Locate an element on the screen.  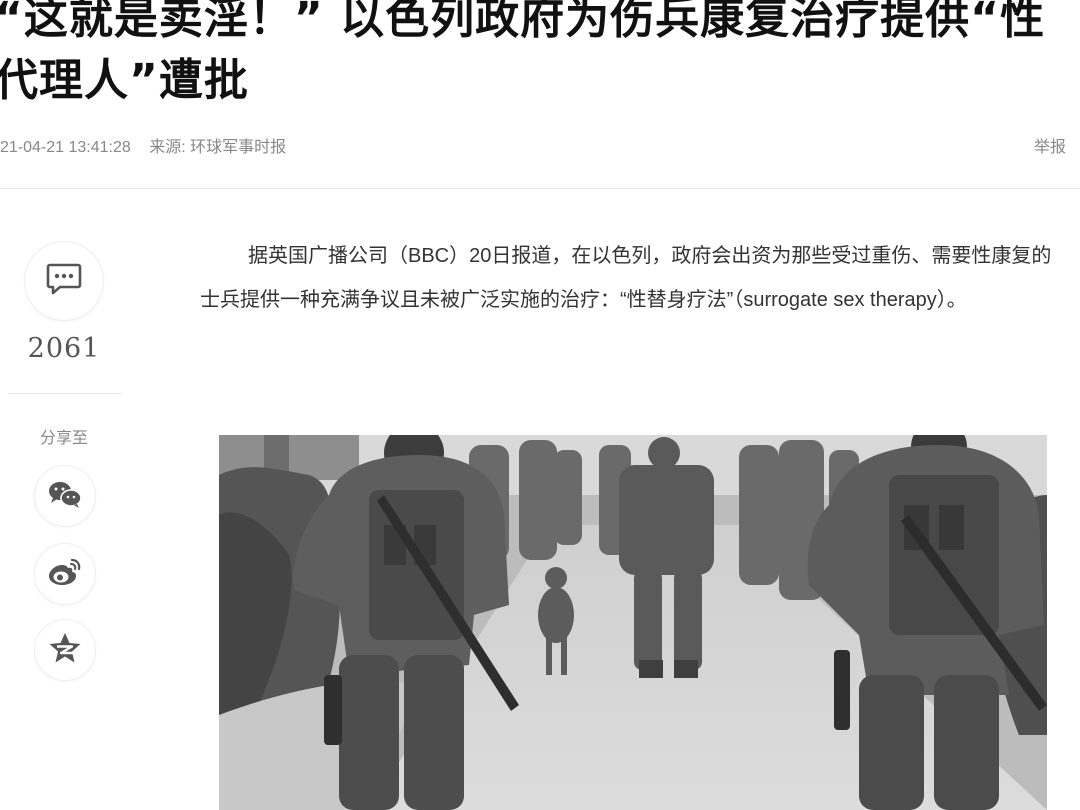
share-weibo-button is located at coordinates (65, 574).